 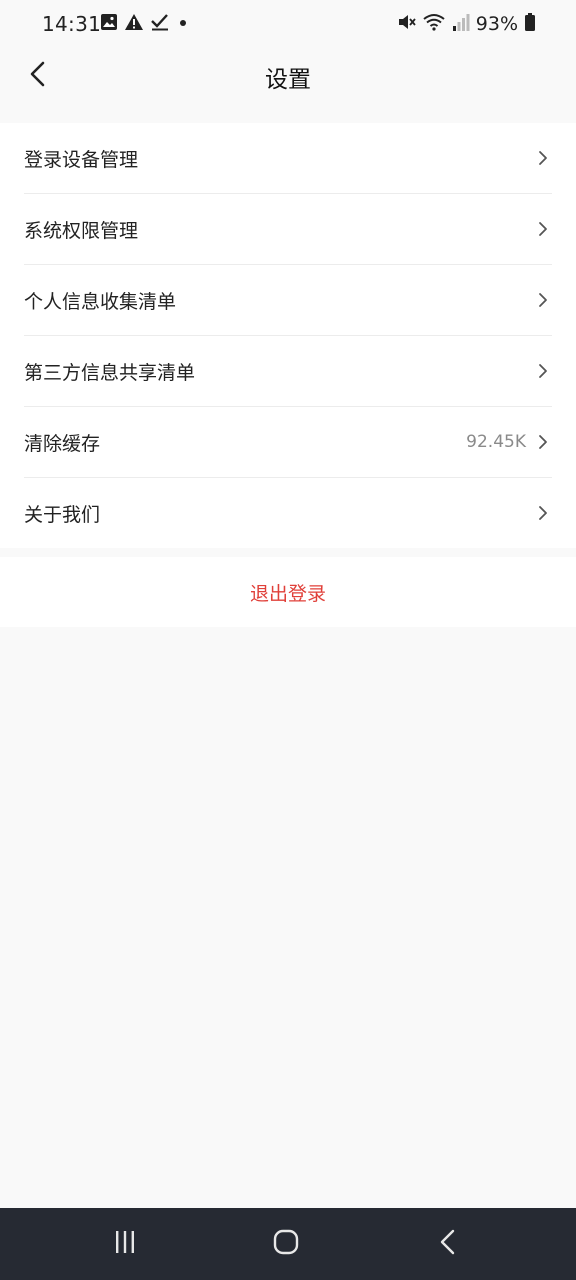 I want to click on app-bar: 设置, so click(x=288, y=77).